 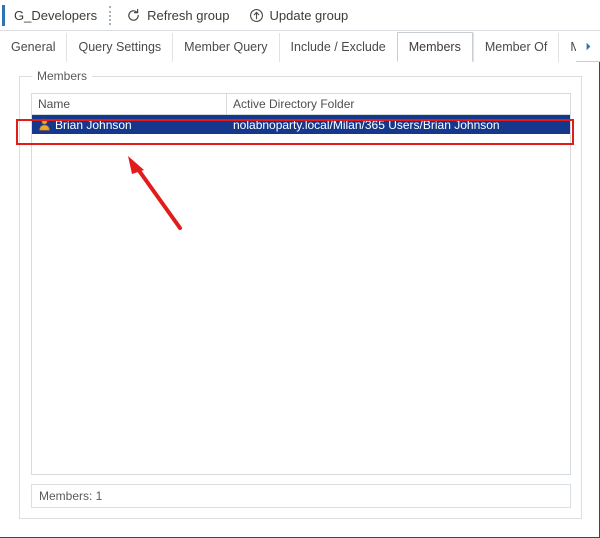 What do you see at coordinates (337, 47) in the screenshot?
I see `tab-include-exclude: Include / Exclude` at bounding box center [337, 47].